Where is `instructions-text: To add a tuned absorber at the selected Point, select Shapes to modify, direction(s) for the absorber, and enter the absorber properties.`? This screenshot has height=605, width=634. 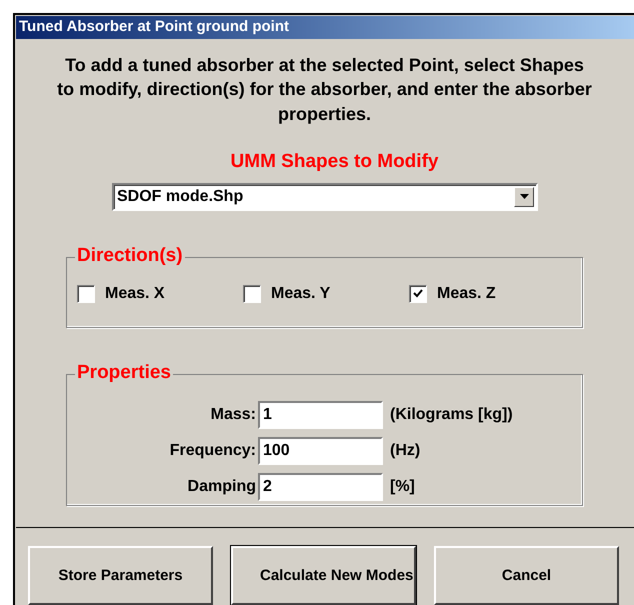 instructions-text: To add a tuned absorber at the selected Point, select Shapes to modify, direction(s) for the absorber, and enter the absorber properties. is located at coordinates (324, 90).